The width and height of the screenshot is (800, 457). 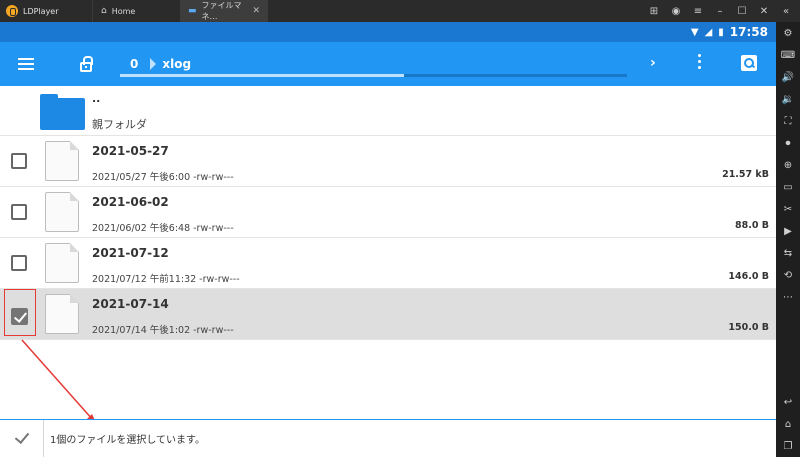 I want to click on wifi-icon: ▼, so click(x=694, y=32).